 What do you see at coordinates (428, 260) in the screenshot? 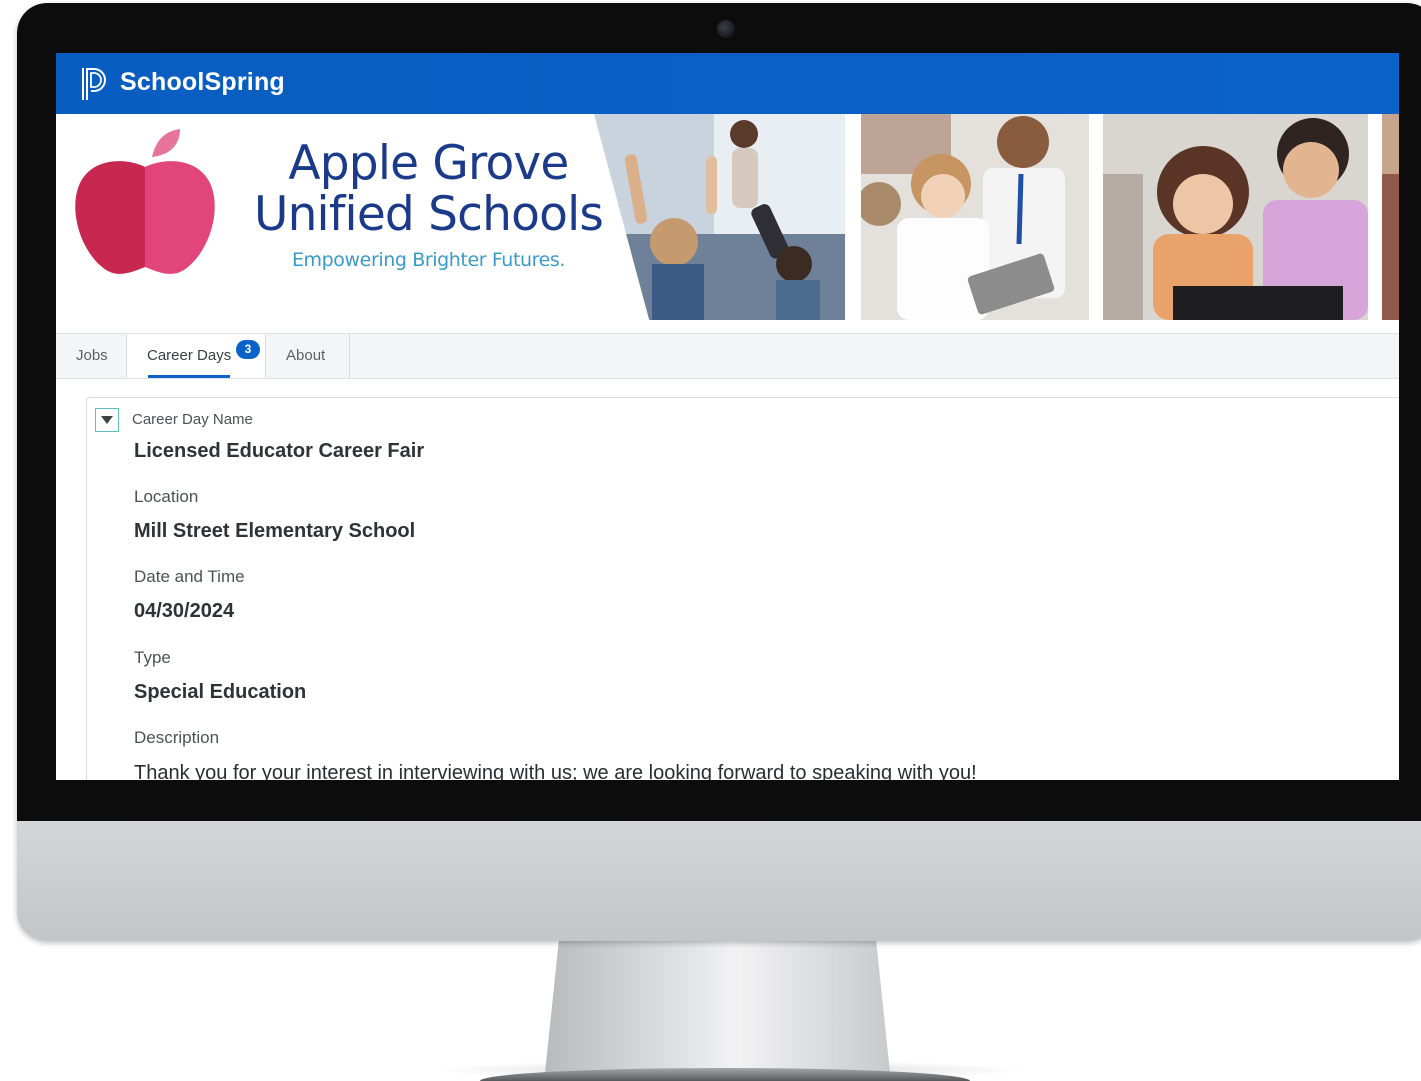
I see `school-tagline: Empowering Brighter Futures.` at bounding box center [428, 260].